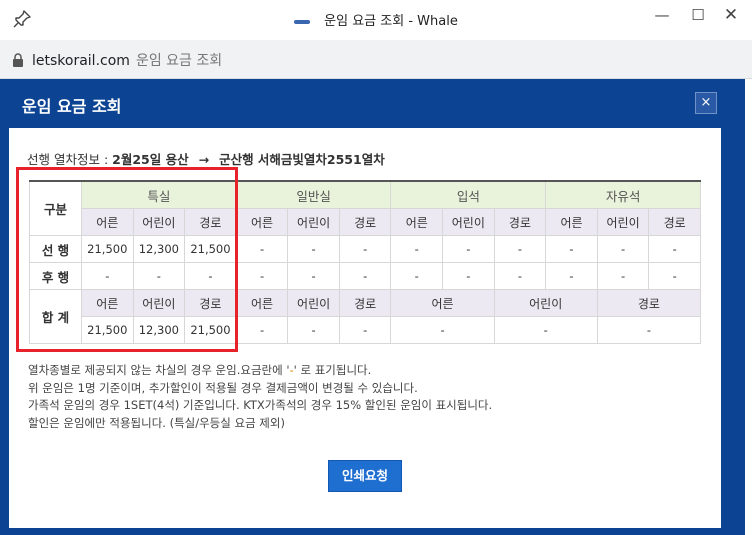 Image resolution: width=752 pixels, height=535 pixels. What do you see at coordinates (365, 476) in the screenshot?
I see `print-request-button: 인쇄요청` at bounding box center [365, 476].